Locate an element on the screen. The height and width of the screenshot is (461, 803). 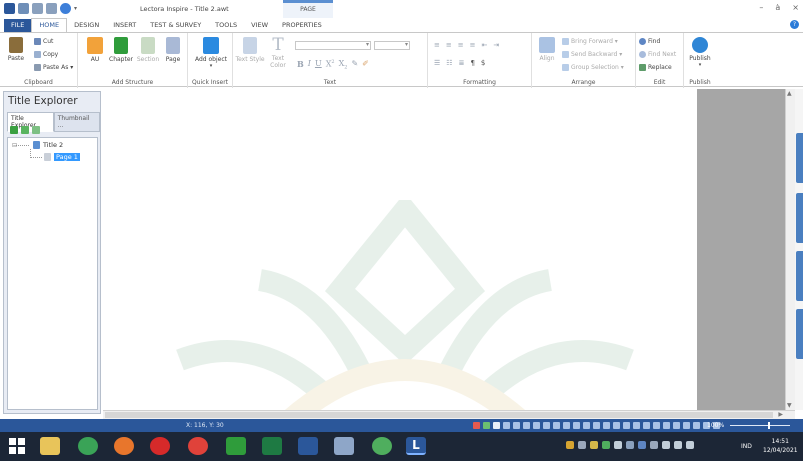
align-center-icon: ≡ is located at coordinates (449, 45).